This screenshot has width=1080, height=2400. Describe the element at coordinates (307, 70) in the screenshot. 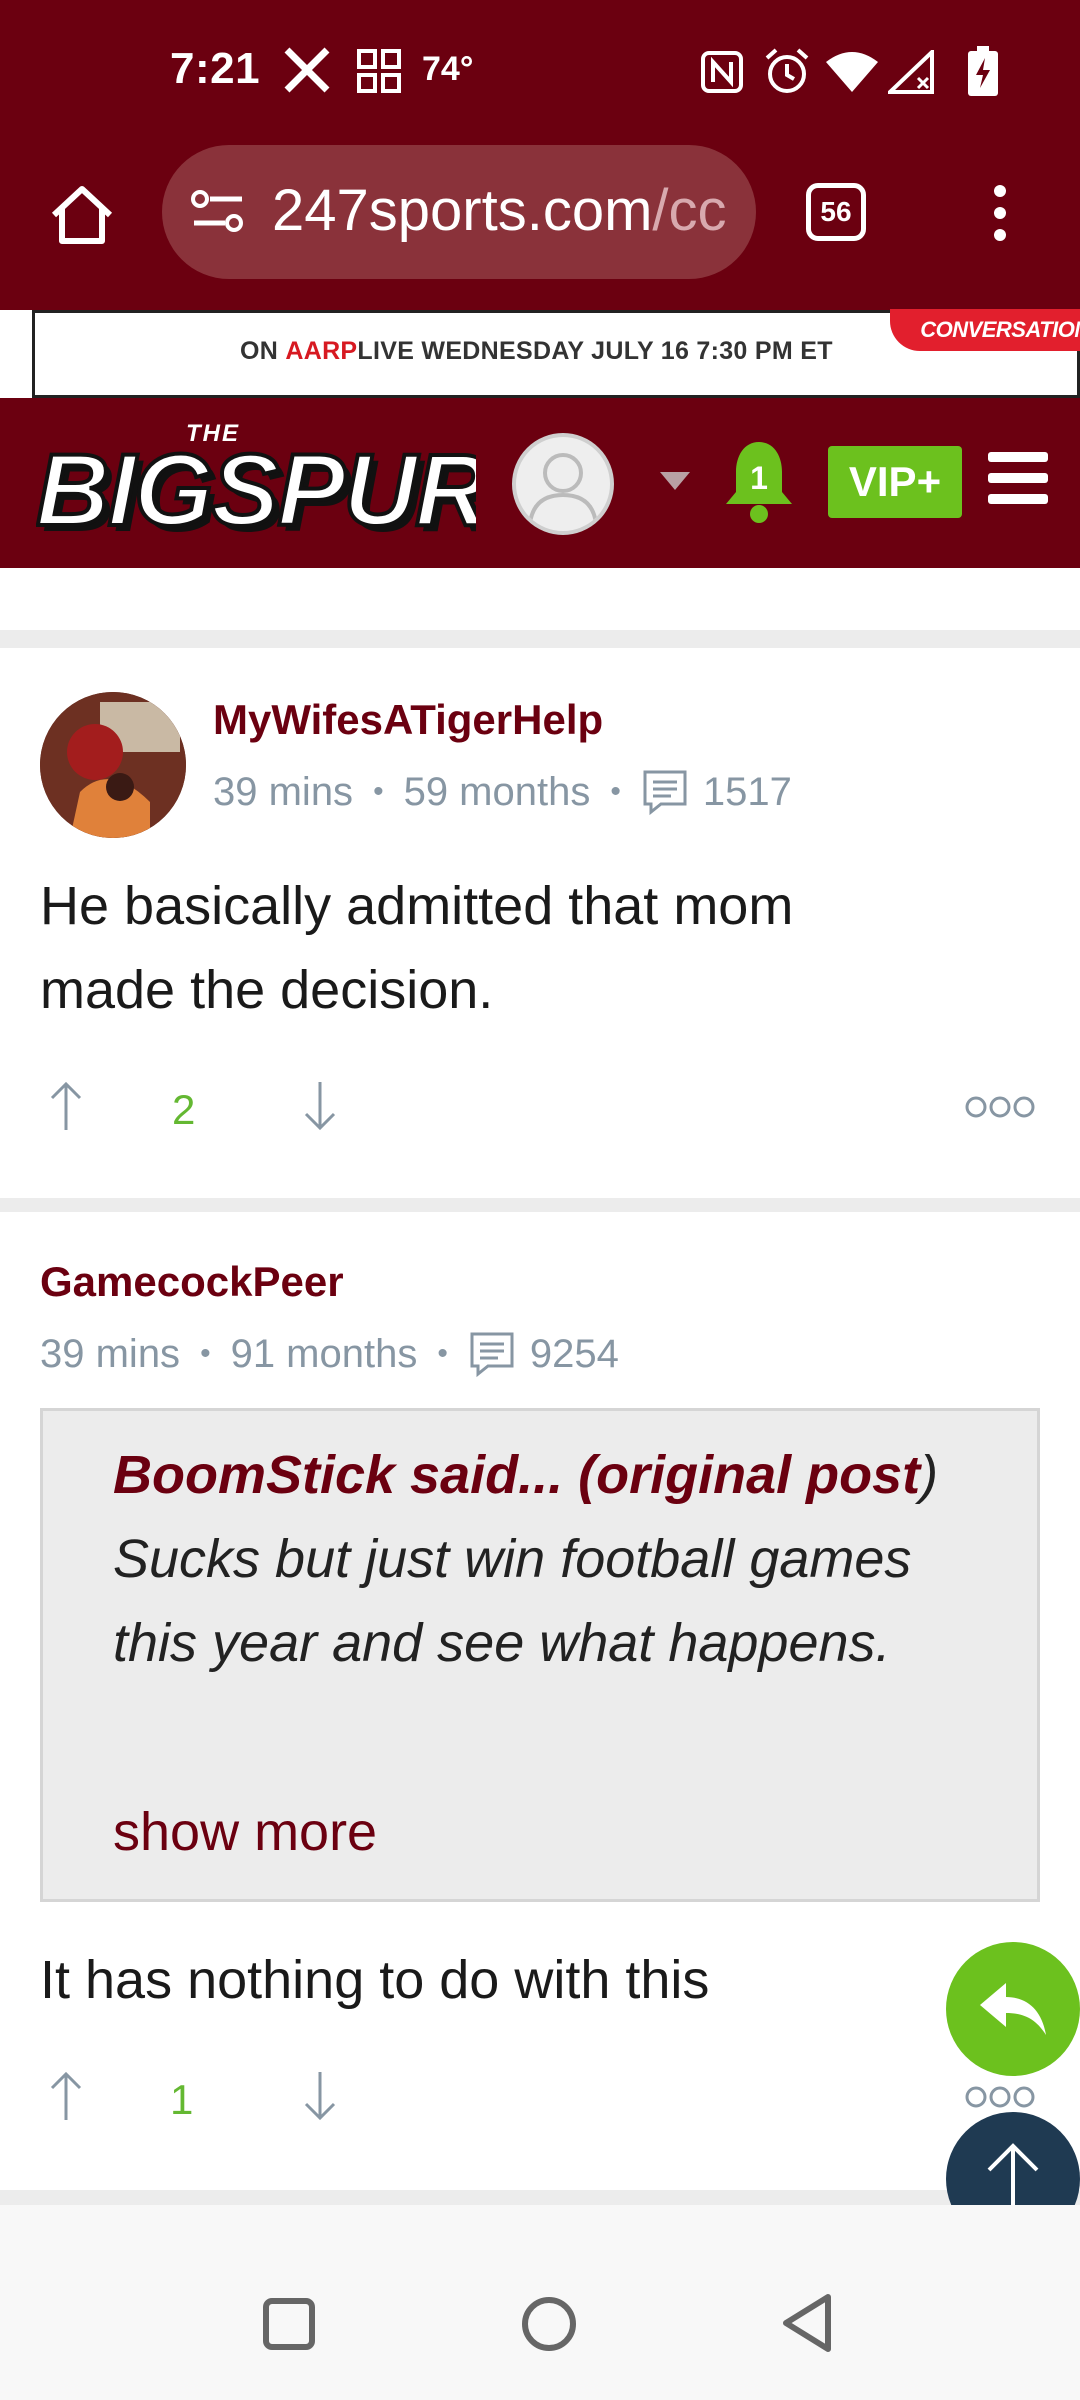

I see `x-app-icon` at that location.